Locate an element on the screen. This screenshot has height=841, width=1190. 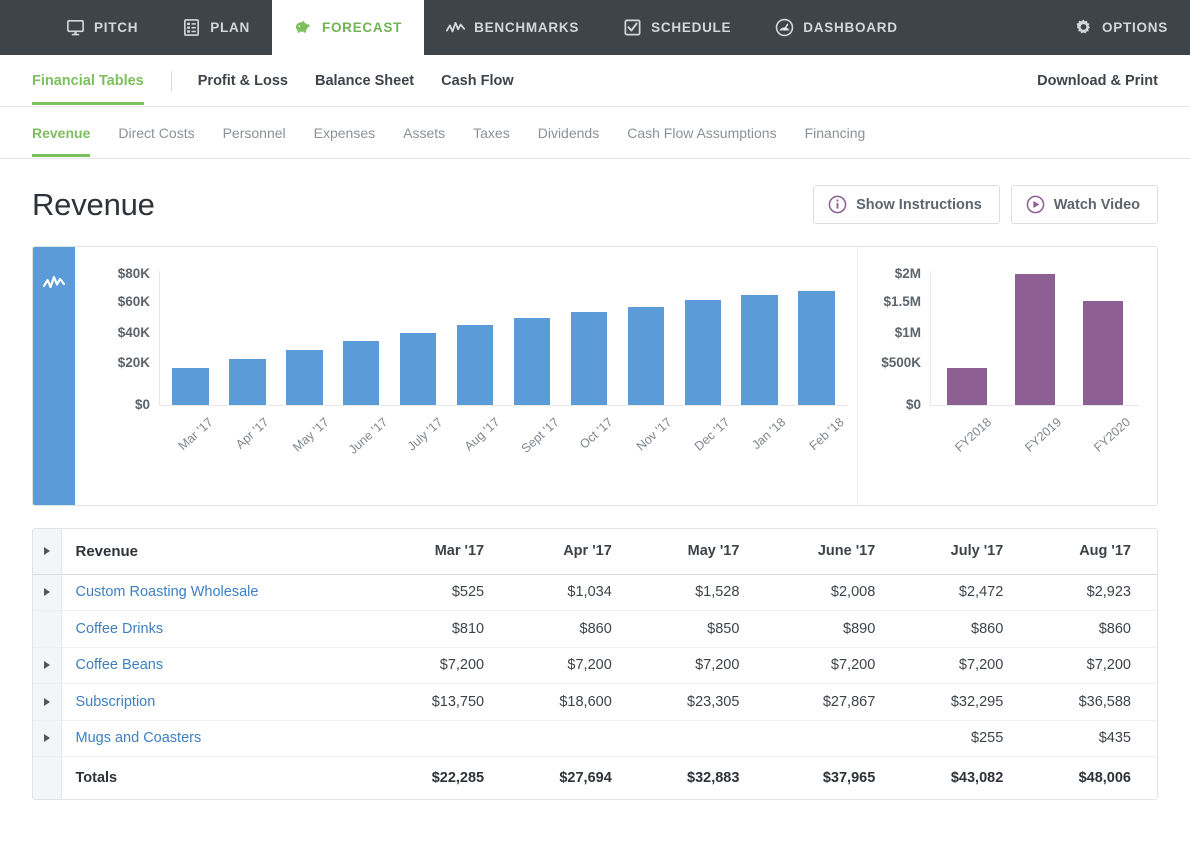
x-tick-slot: Mar '17 is located at coordinates (187, 430).